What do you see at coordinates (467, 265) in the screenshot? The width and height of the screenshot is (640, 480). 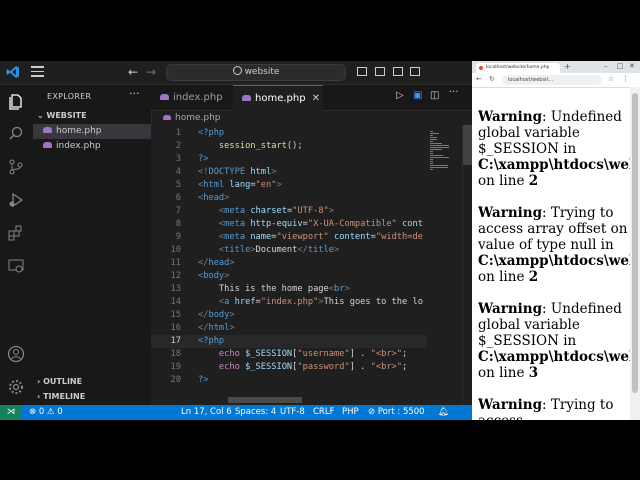 I see `editor-vertical-scrollbar` at bounding box center [467, 265].